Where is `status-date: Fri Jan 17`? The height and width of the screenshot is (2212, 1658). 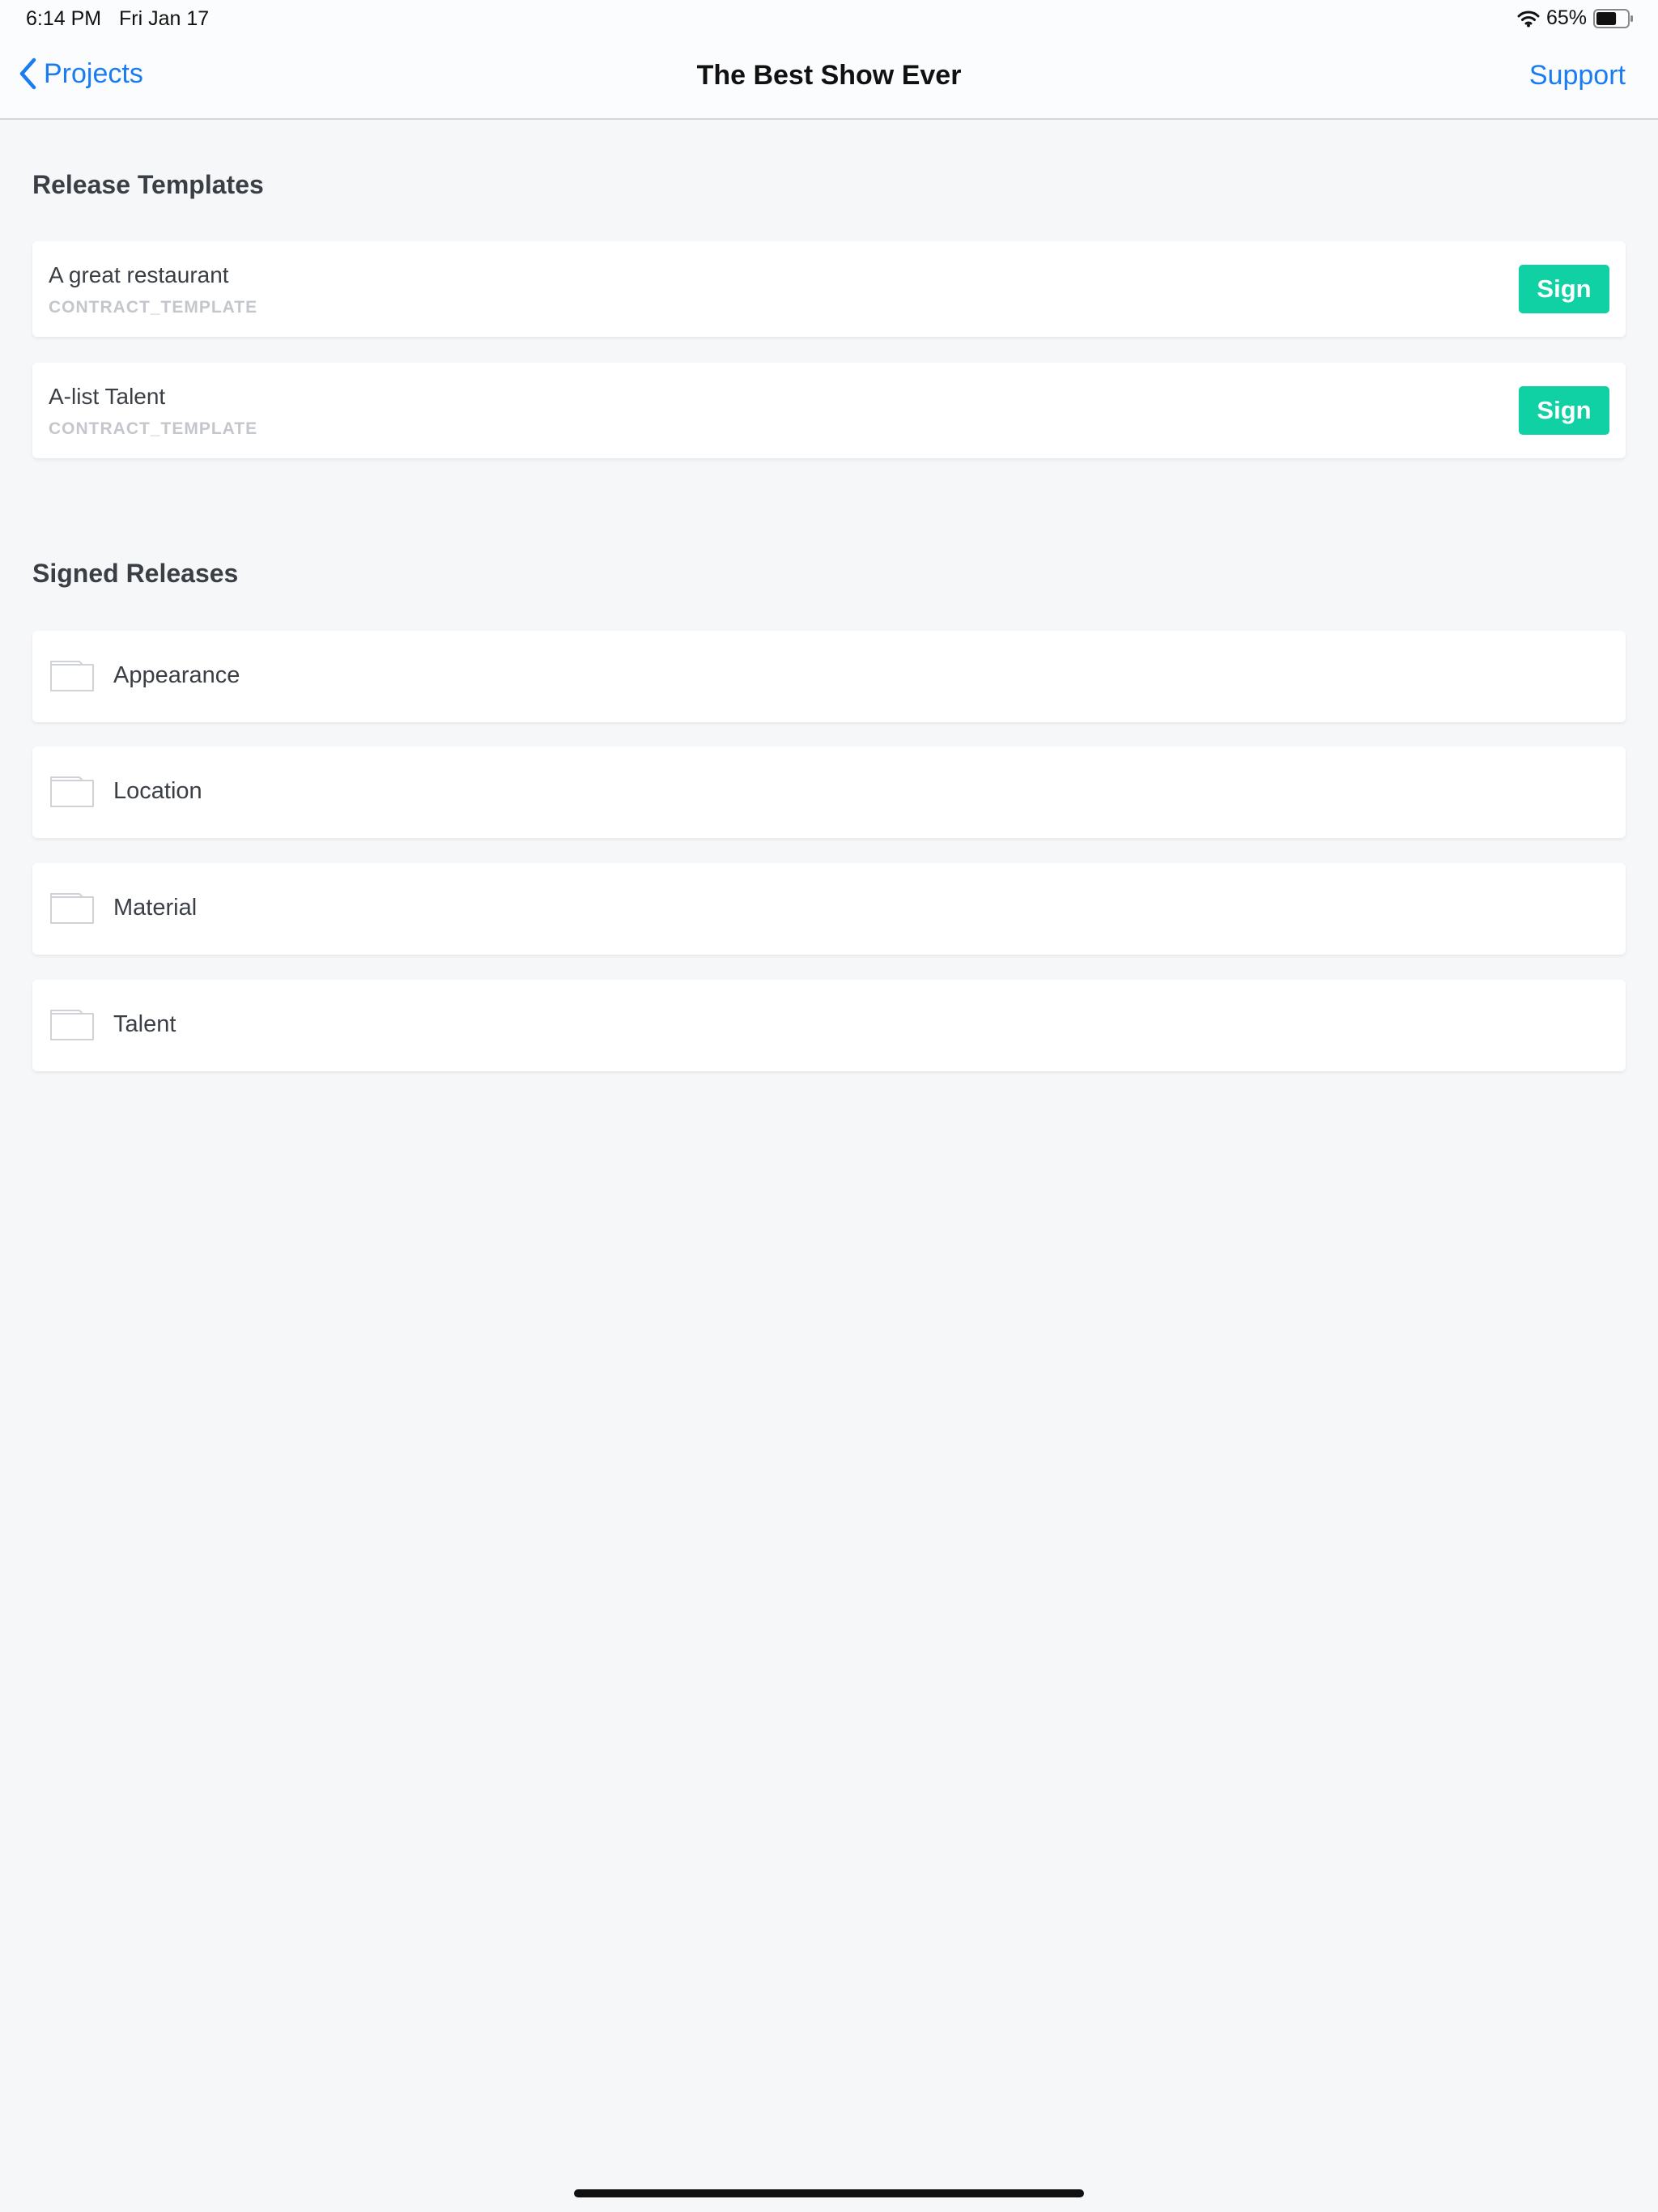 status-date: Fri Jan 17 is located at coordinates (164, 19).